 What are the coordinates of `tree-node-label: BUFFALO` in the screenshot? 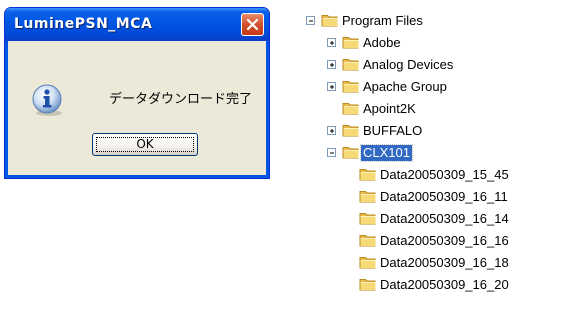 It's located at (393, 130).